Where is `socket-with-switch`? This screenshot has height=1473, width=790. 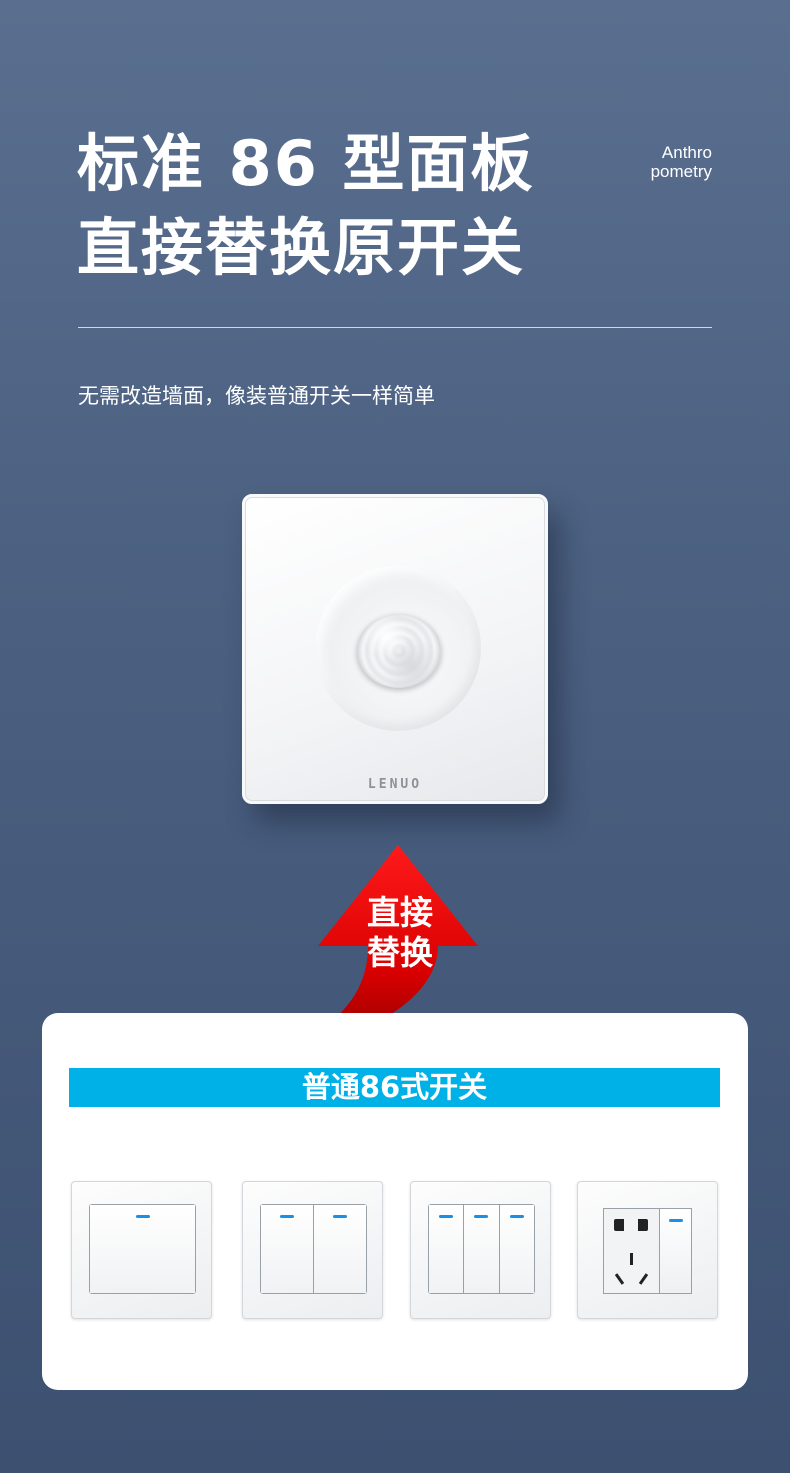
socket-with-switch is located at coordinates (647, 1250).